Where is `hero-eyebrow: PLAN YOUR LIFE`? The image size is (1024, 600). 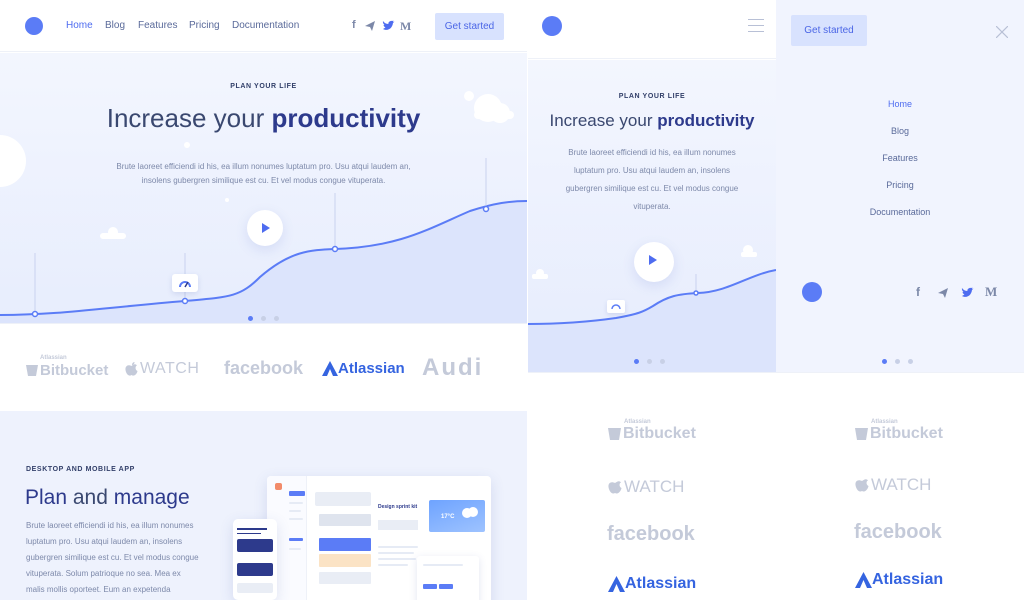
hero-eyebrow: PLAN YOUR LIFE is located at coordinates (652, 96).